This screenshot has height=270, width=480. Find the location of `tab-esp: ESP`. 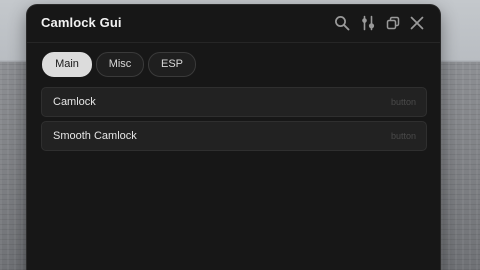

tab-esp: ESP is located at coordinates (172, 64).